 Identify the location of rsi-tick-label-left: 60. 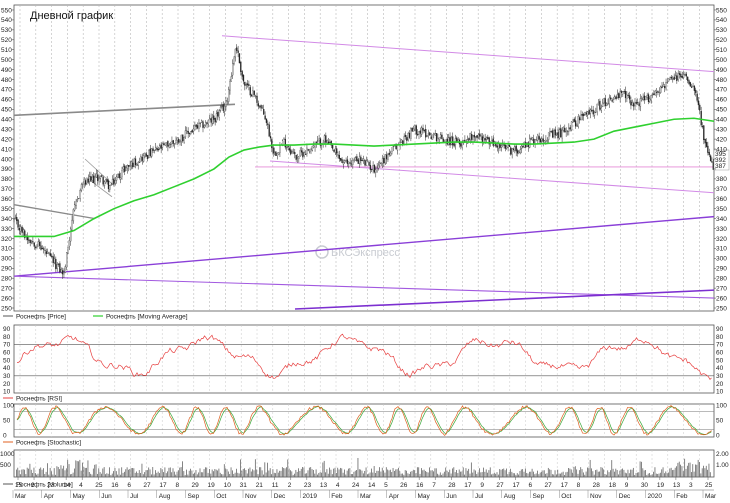
(7, 353).